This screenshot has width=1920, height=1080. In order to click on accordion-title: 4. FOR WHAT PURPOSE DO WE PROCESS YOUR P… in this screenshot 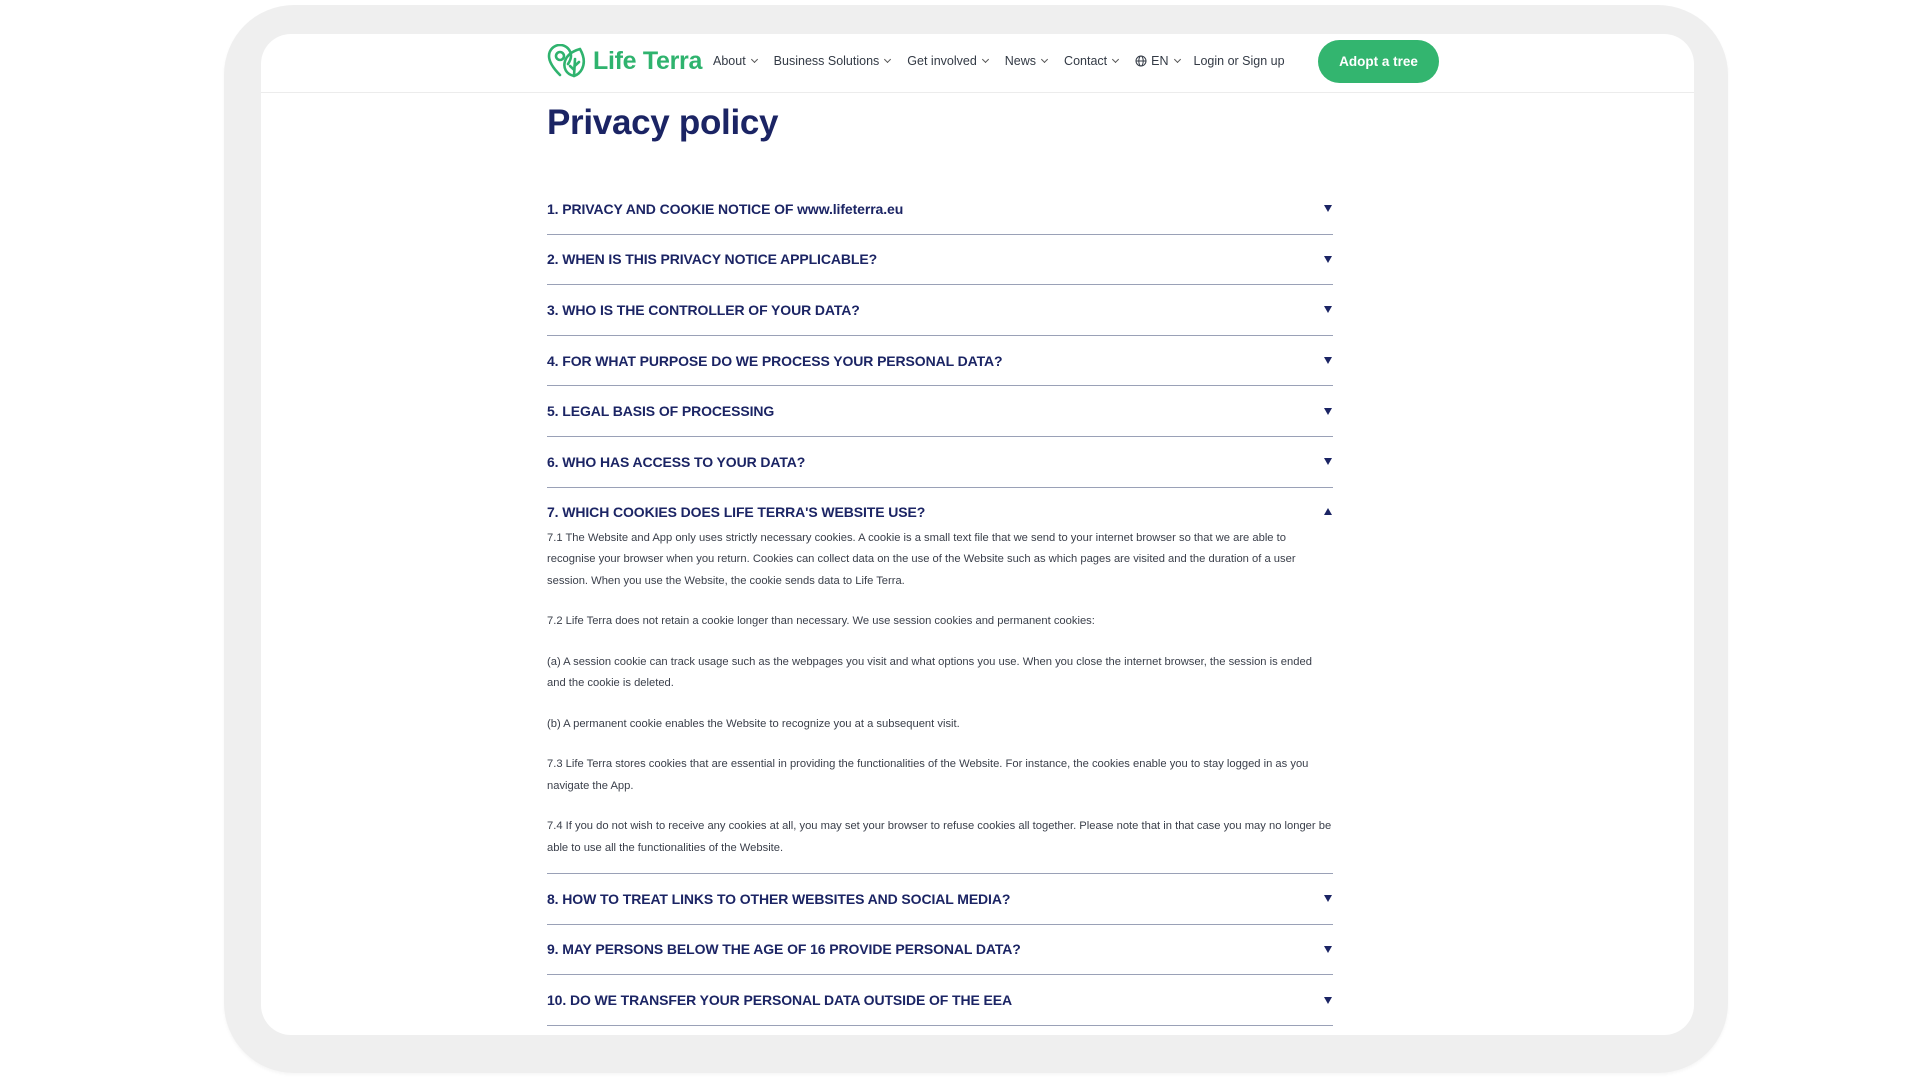, I will do `click(775, 360)`.